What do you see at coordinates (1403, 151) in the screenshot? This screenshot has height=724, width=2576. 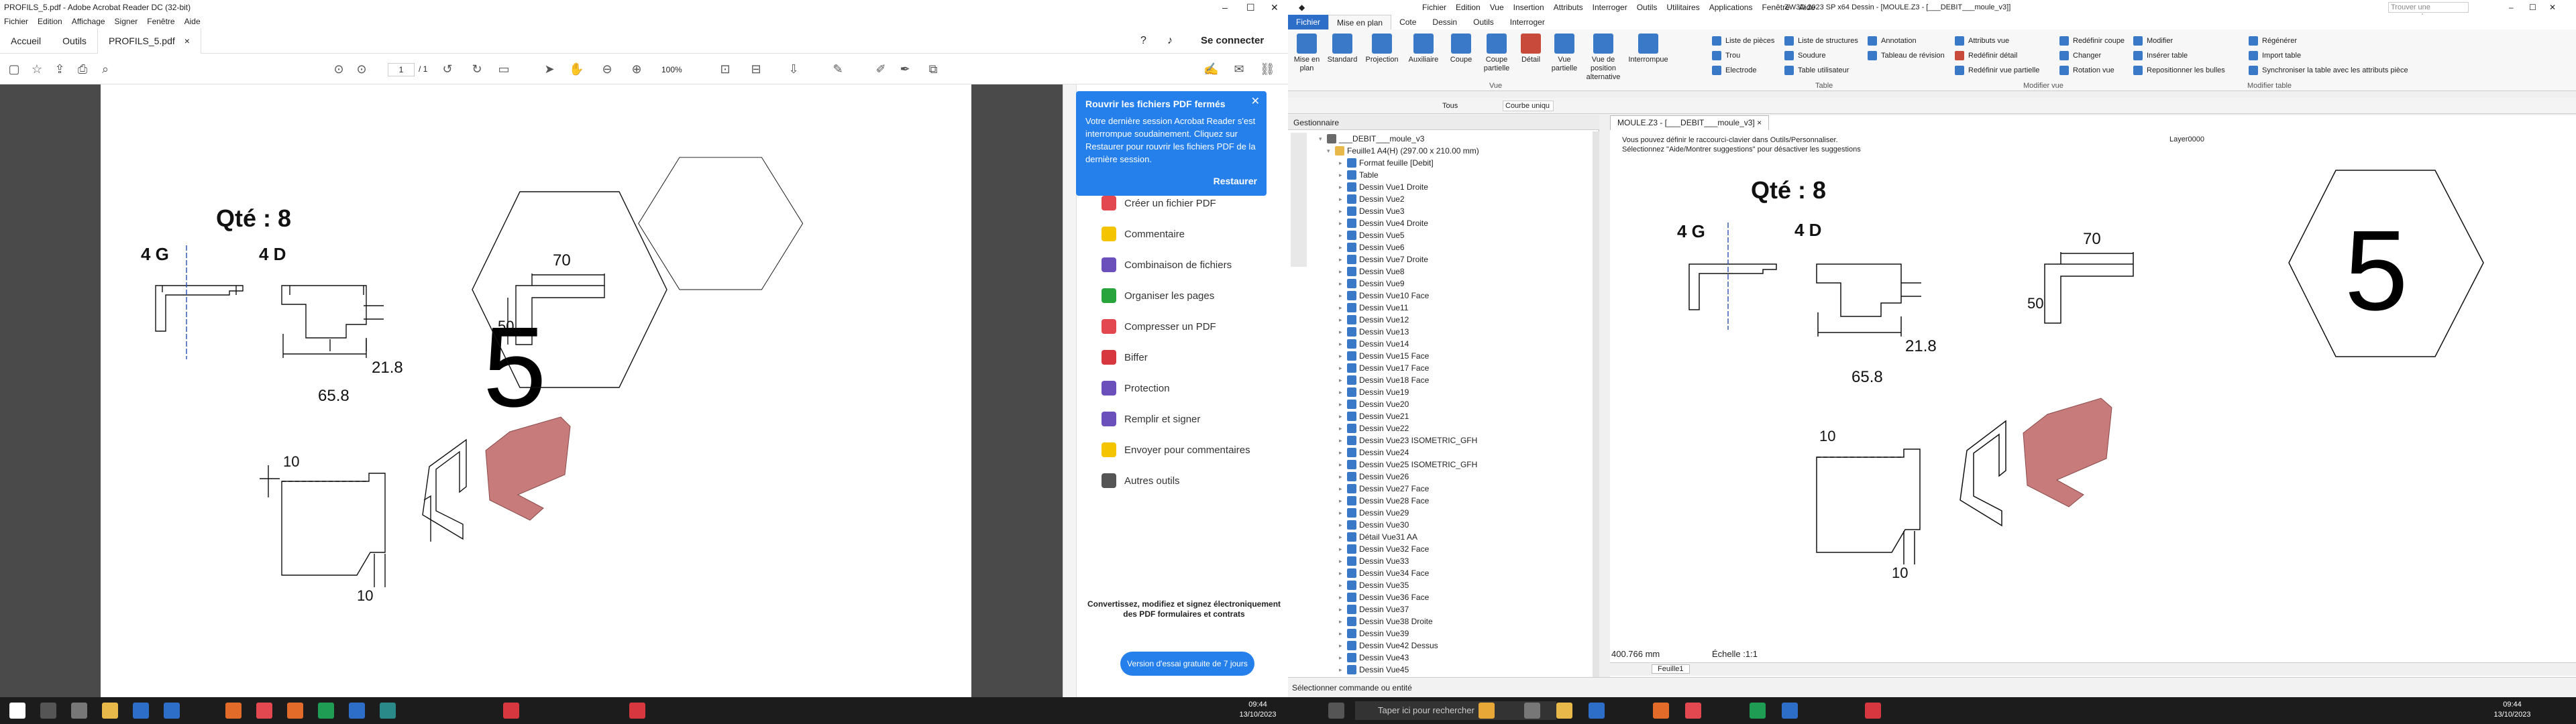 I see `tree-sheet: ▾ Feuille1 A4(H) (297.00 x 210.00 mm)` at bounding box center [1403, 151].